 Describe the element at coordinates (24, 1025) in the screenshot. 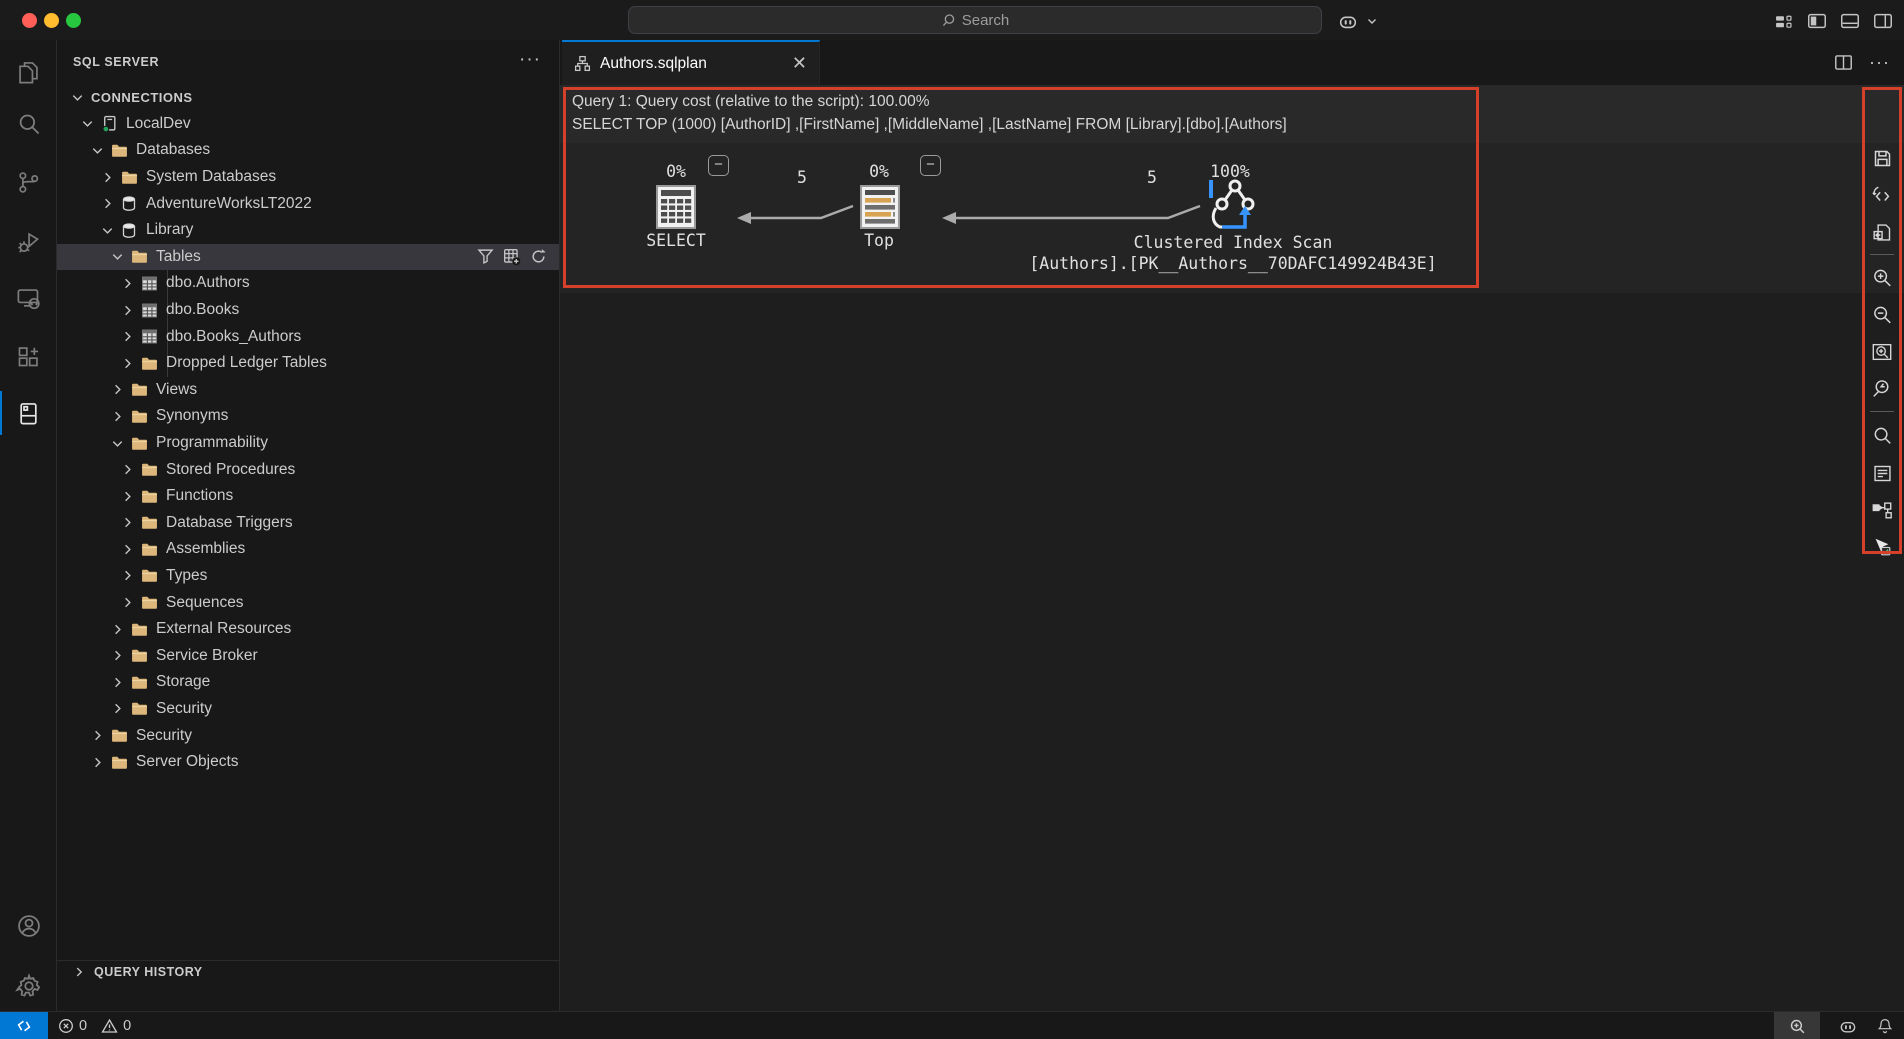

I see `remote-indicator-icon` at that location.